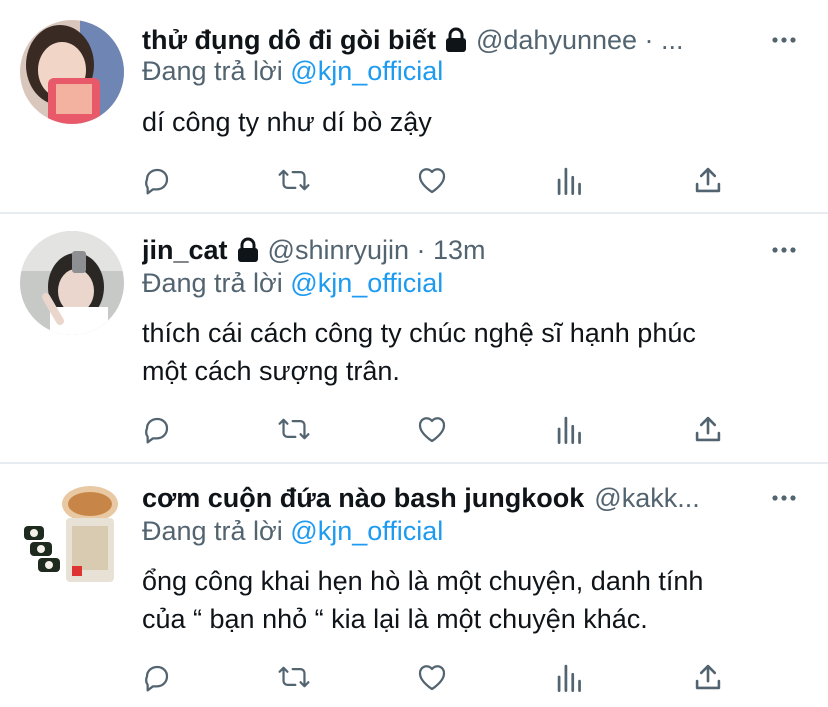  What do you see at coordinates (289, 40) in the screenshot?
I see `display-name: thử đụng dô đi gòi biết` at bounding box center [289, 40].